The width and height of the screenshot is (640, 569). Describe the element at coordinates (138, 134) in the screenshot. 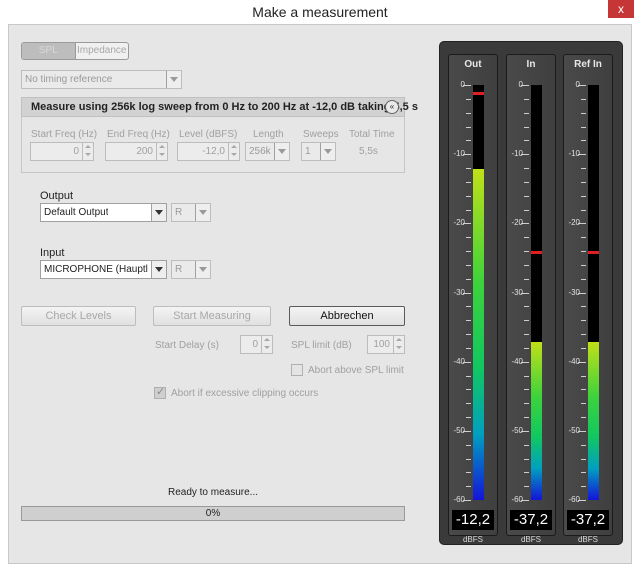

I see `end-freq-label: End Freq (Hz)` at that location.